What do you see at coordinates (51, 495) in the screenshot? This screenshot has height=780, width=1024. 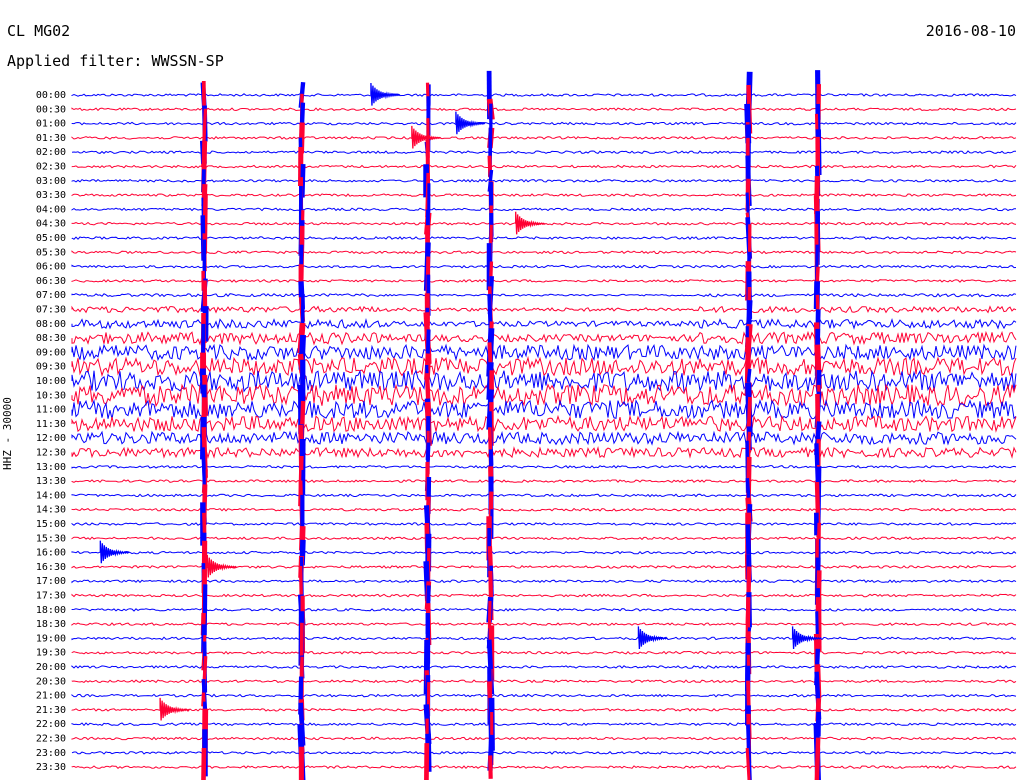 I see `row-label: 14:00` at bounding box center [51, 495].